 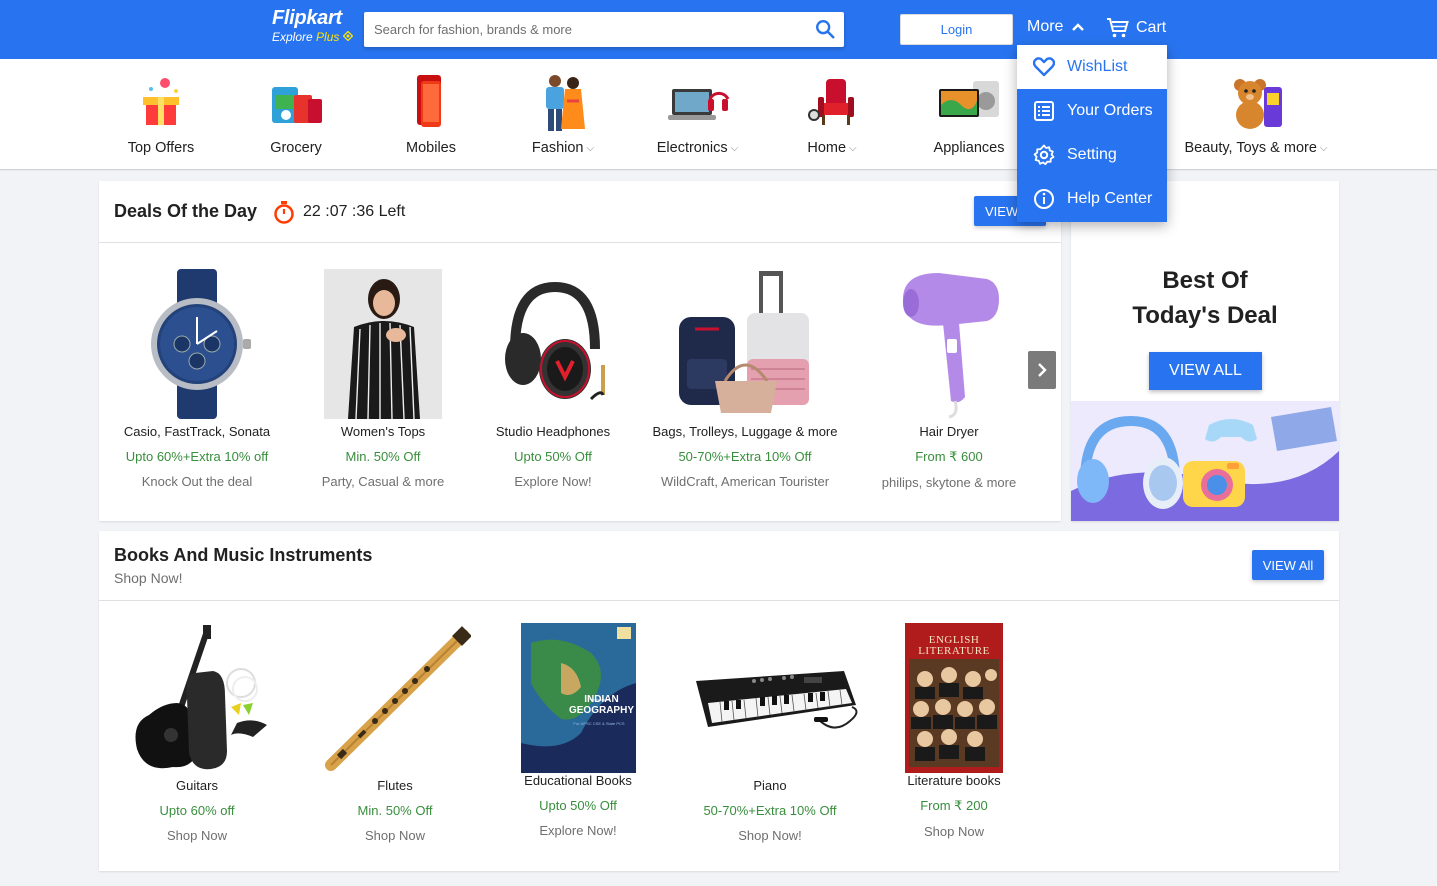 What do you see at coordinates (951, 346) in the screenshot?
I see `hair-dryer-image` at bounding box center [951, 346].